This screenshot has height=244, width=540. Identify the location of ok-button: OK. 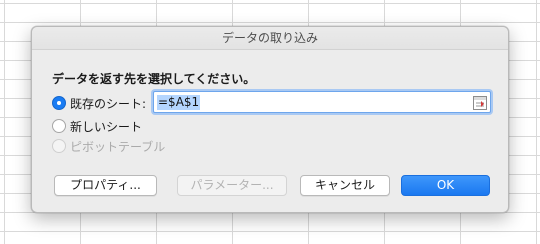
(445, 185).